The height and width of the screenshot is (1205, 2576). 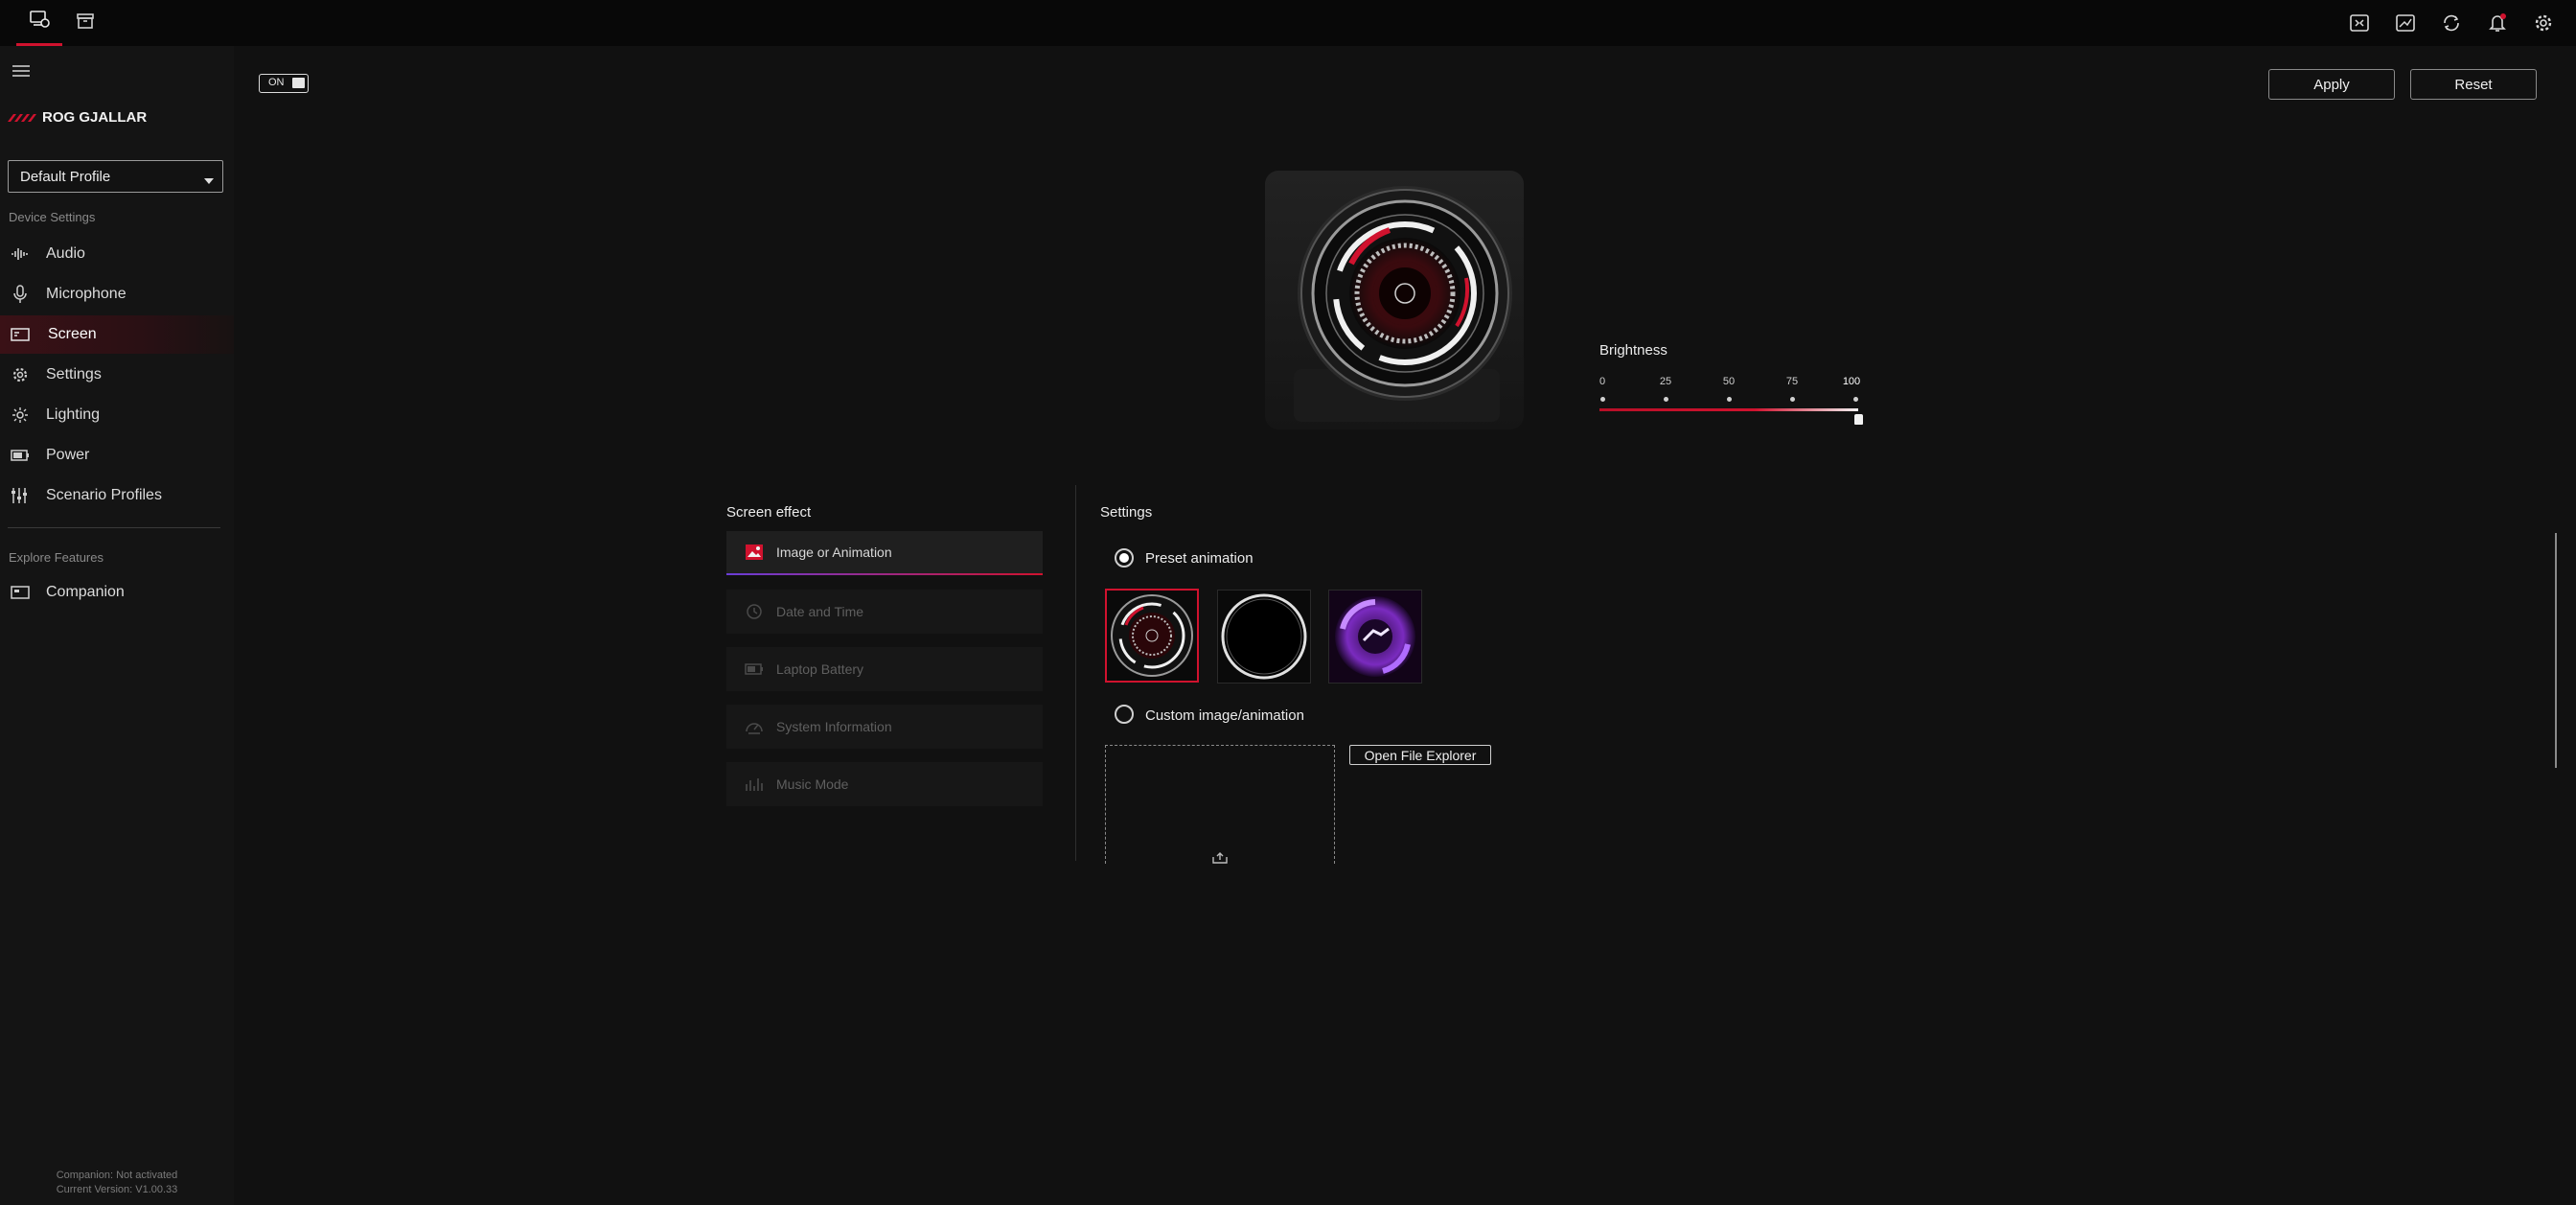 What do you see at coordinates (754, 553) in the screenshot?
I see `image-icon` at bounding box center [754, 553].